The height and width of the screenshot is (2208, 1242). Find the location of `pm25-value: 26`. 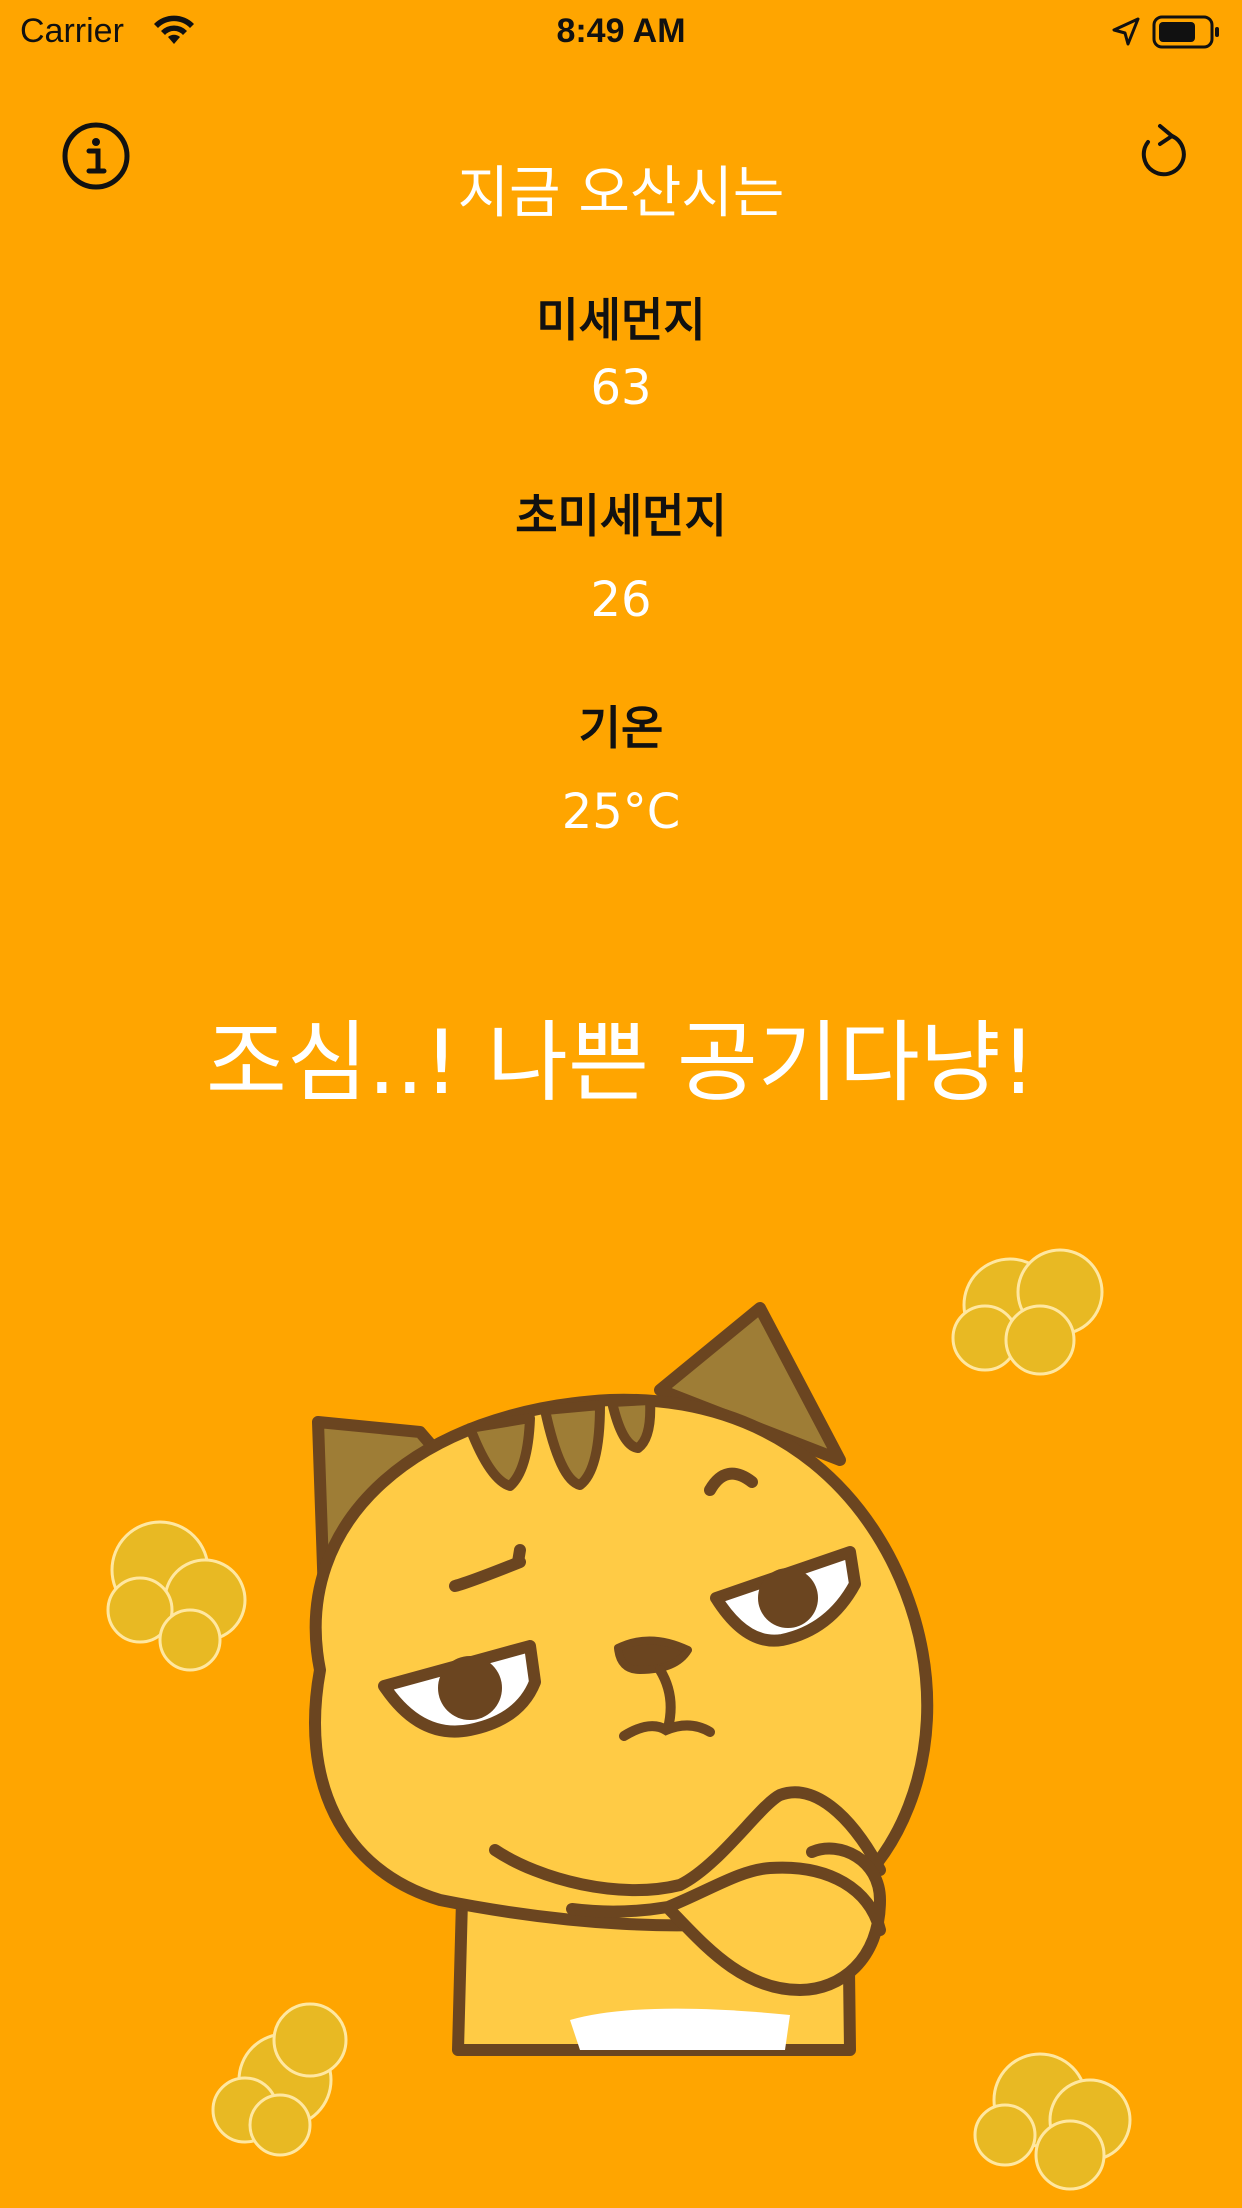

pm25-value: 26 is located at coordinates (621, 600).